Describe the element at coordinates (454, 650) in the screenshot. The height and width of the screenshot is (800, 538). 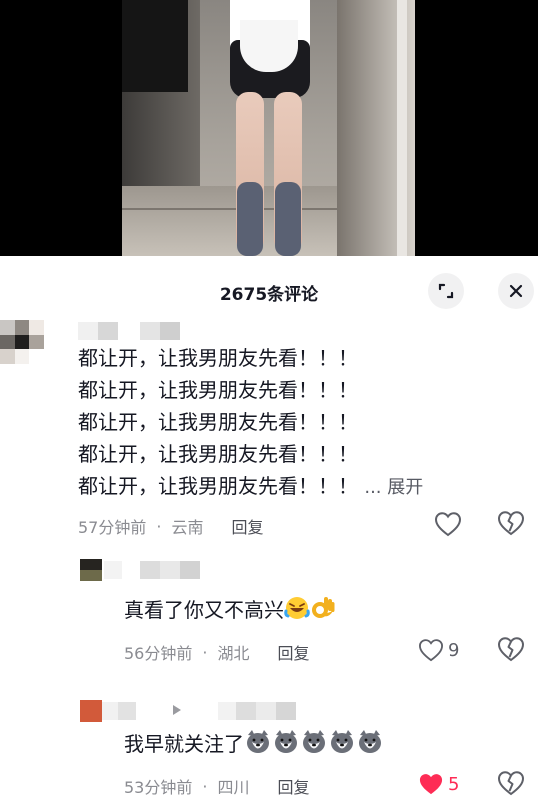
I see `like-count: 9` at that location.